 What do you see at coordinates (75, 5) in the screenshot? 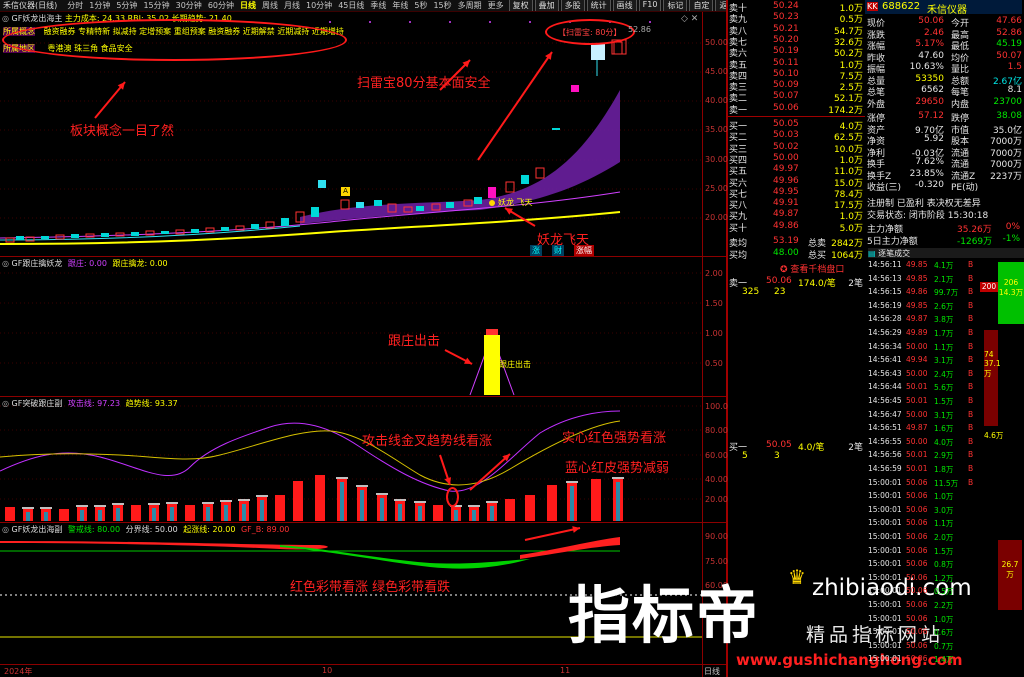
I see `tab-timeframe: 分时` at bounding box center [75, 5].